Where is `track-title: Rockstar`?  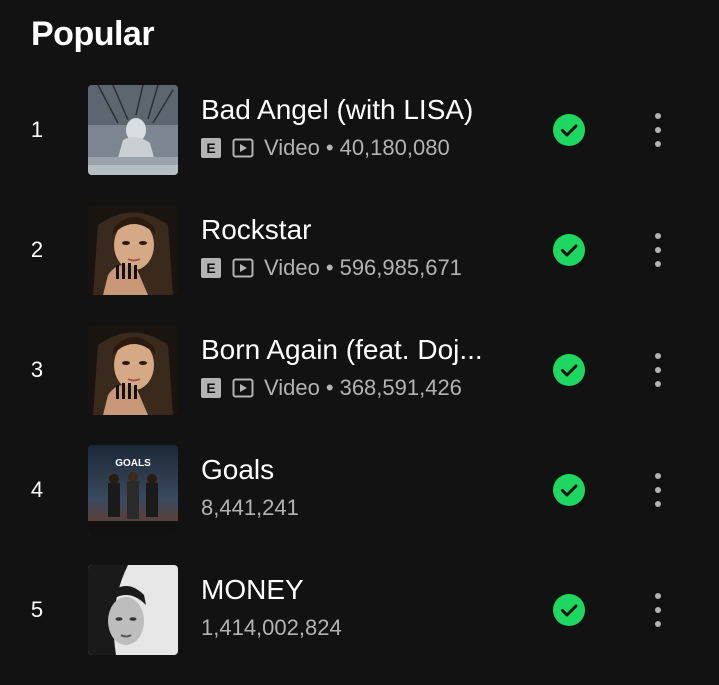
track-title: Rockstar is located at coordinates (351, 230).